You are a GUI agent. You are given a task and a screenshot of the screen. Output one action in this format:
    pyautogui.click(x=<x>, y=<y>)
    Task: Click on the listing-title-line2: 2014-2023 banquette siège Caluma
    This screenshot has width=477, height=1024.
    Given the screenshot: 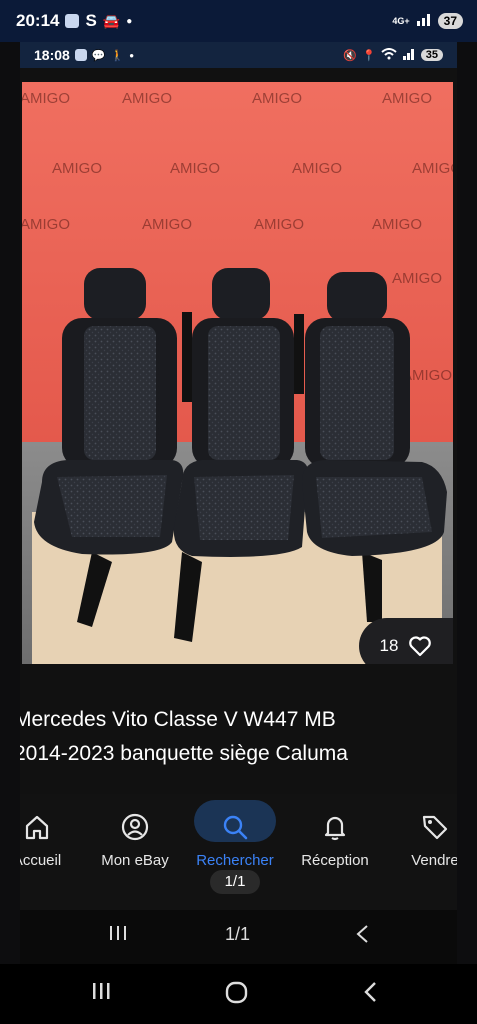 What is the action you would take?
    pyautogui.click(x=184, y=753)
    